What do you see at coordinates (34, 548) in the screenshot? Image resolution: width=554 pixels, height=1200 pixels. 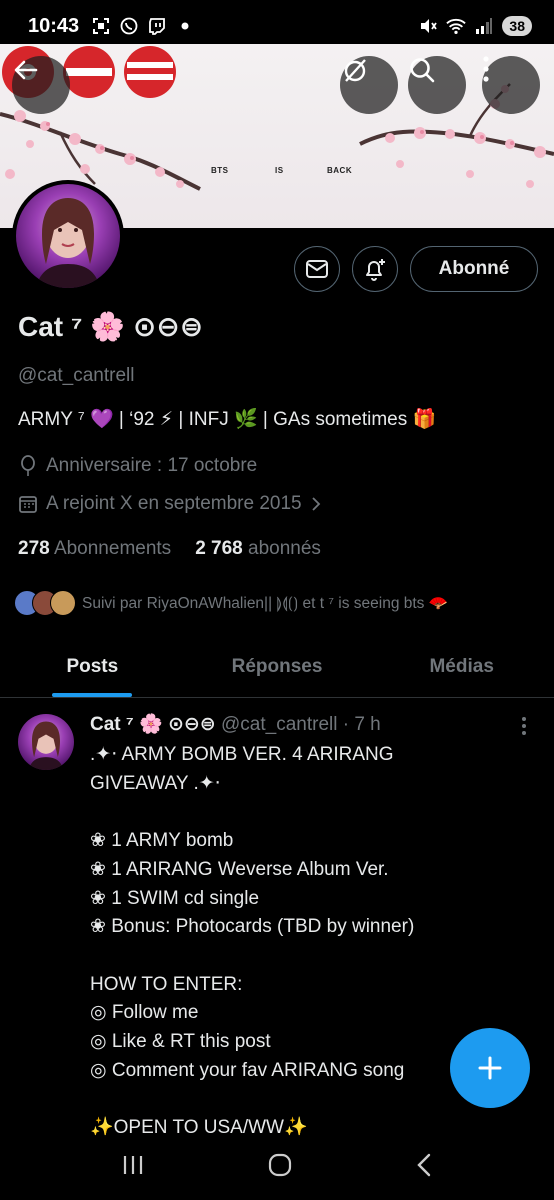 I see `following-count: 278` at bounding box center [34, 548].